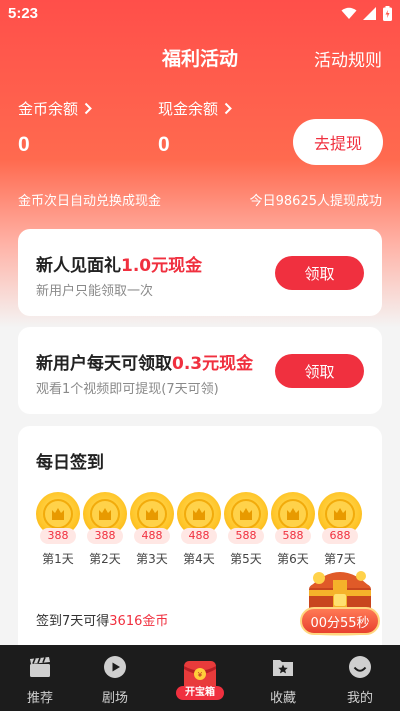 Image resolution: width=400 pixels, height=711 pixels. What do you see at coordinates (359, 698) in the screenshot?
I see `tab-label: 我的` at bounding box center [359, 698].